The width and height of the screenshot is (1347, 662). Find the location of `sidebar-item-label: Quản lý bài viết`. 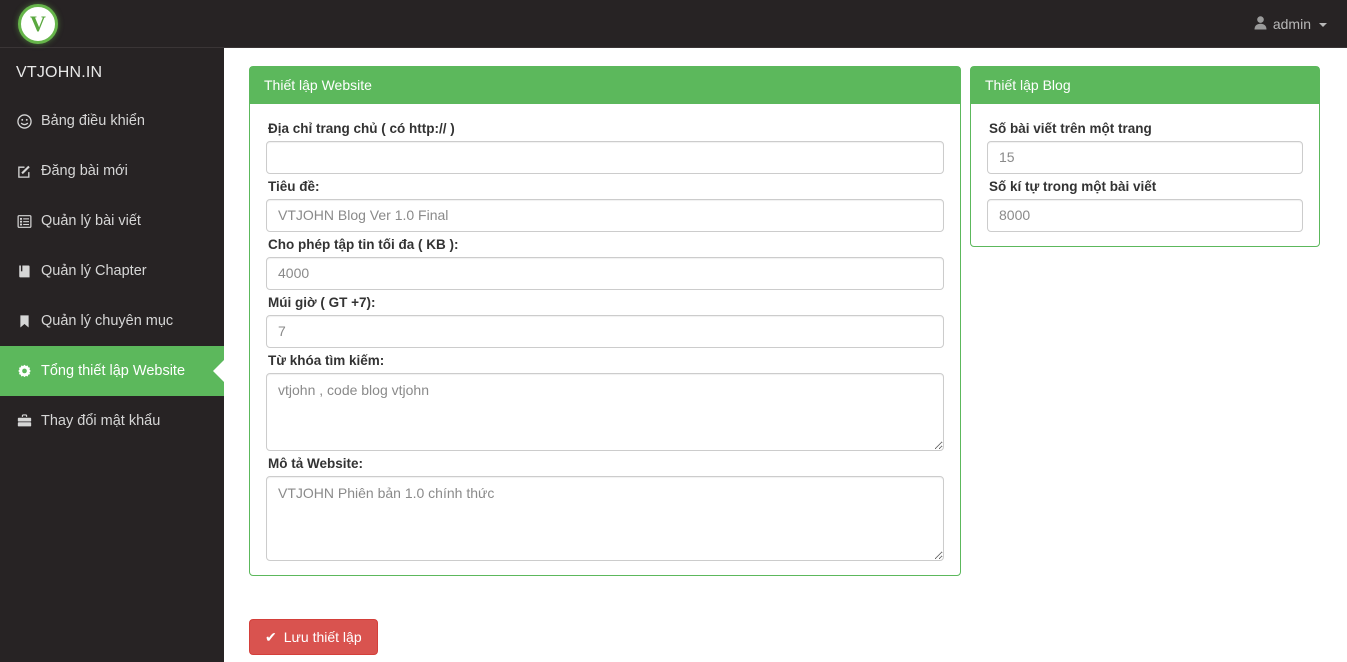

sidebar-item-label: Quản lý bài viết is located at coordinates (91, 221).